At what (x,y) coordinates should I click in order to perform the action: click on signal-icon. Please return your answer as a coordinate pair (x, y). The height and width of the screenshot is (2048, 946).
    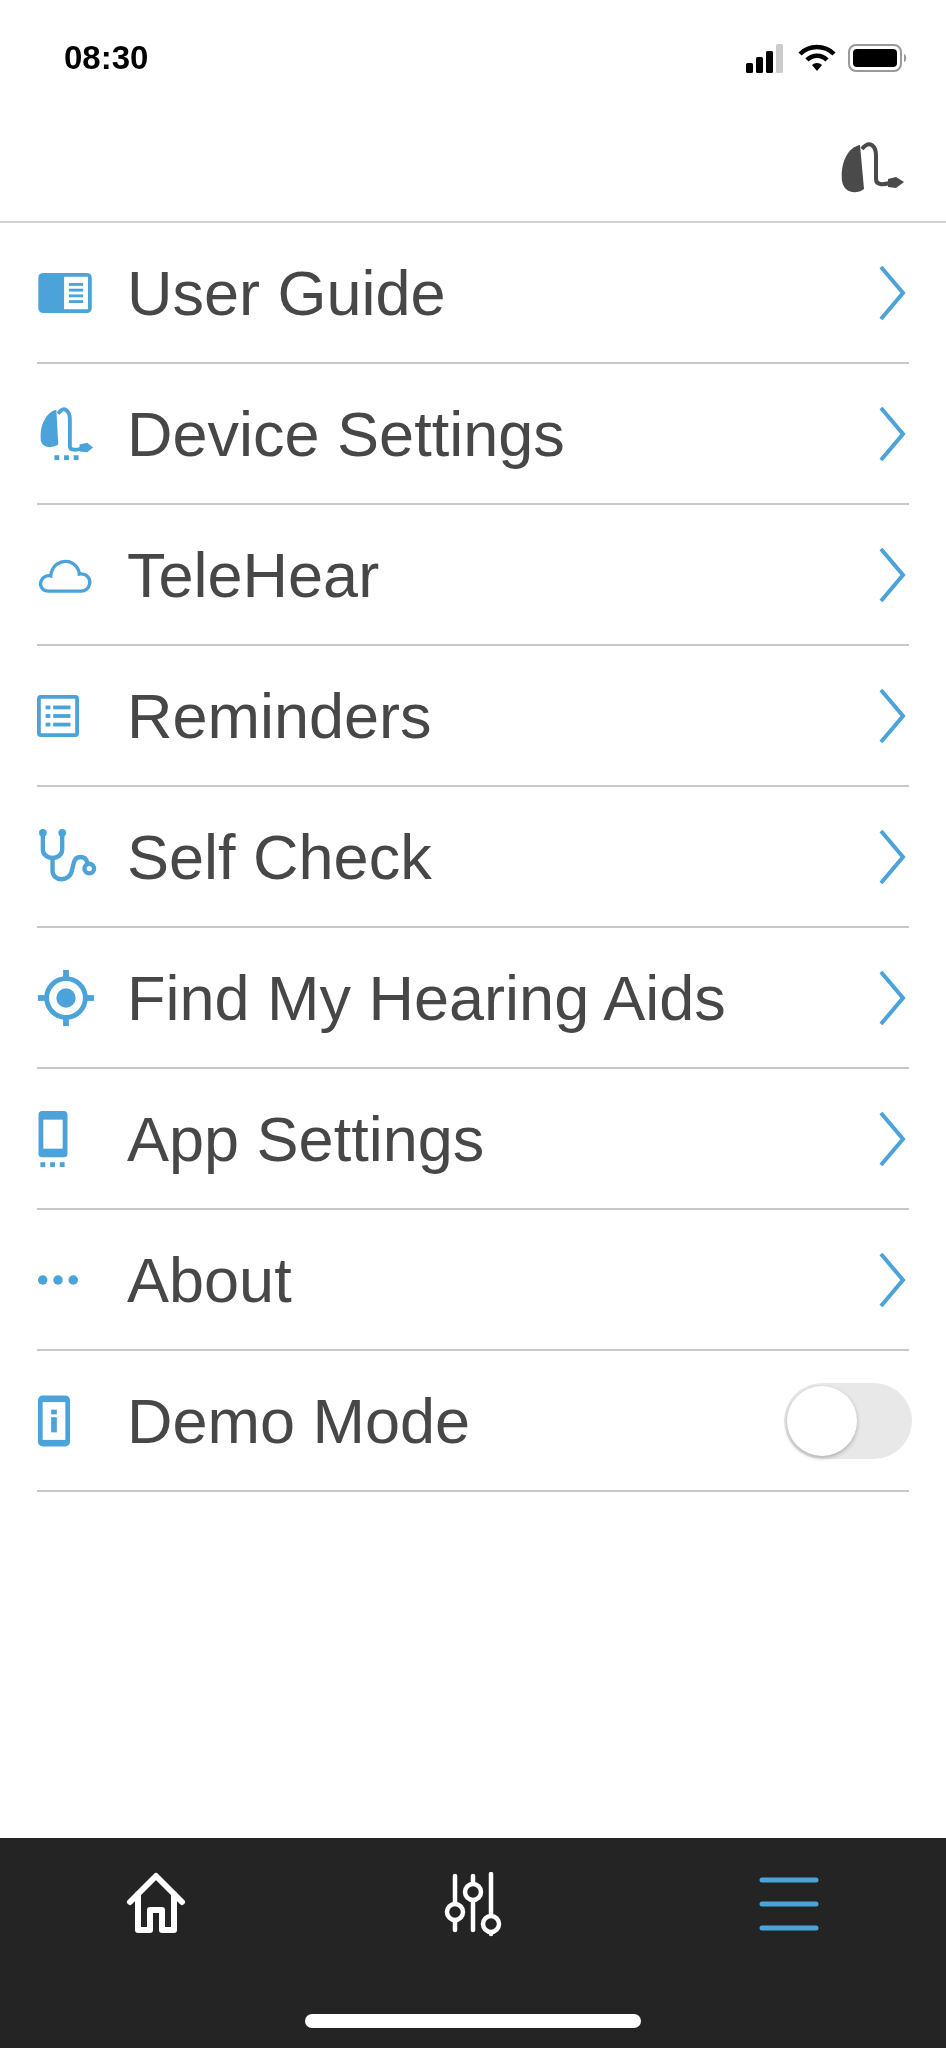
    Looking at the image, I should click on (766, 57).